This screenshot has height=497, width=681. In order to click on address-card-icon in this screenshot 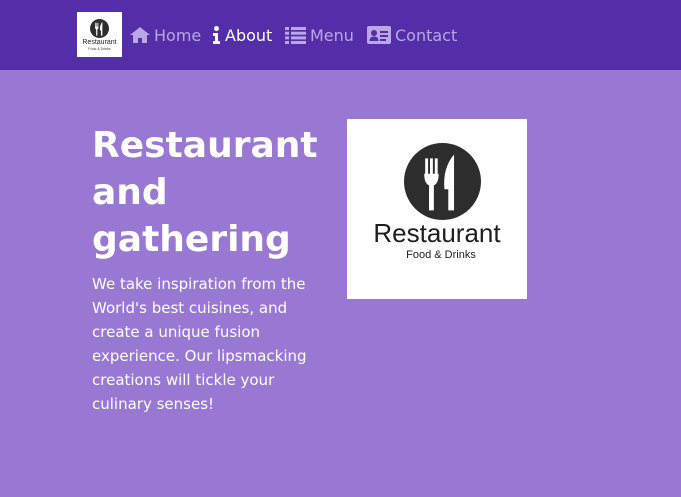, I will do `click(379, 35)`.